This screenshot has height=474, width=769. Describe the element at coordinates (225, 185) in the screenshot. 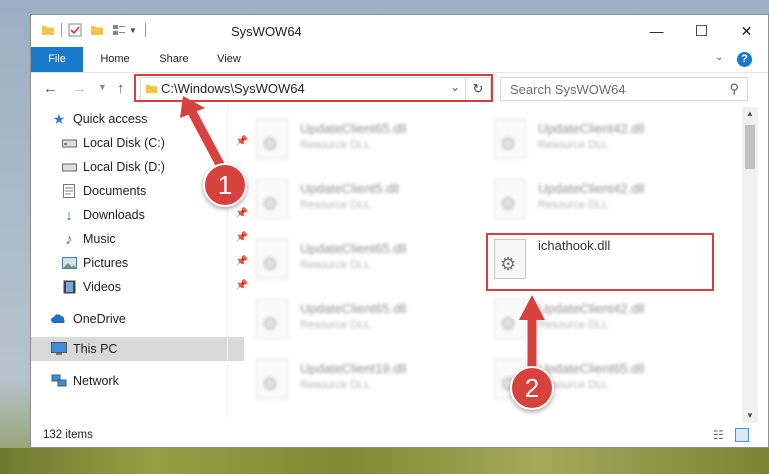

I see `step-marker-1: 1` at that location.